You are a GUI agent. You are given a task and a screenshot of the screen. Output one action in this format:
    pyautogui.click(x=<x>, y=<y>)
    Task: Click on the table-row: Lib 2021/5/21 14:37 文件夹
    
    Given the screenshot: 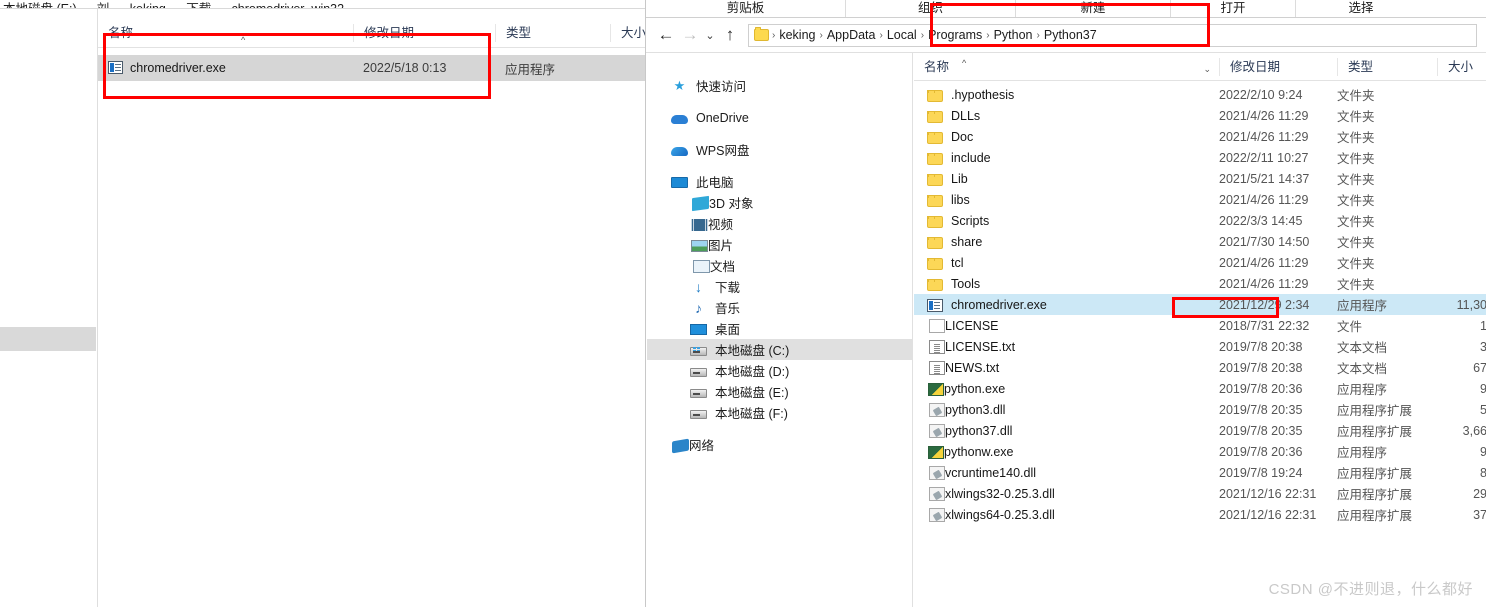 What is the action you would take?
    pyautogui.click(x=1200, y=178)
    